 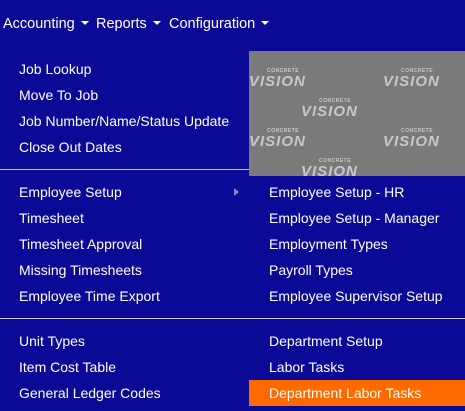 I want to click on menu-item-job-number-update: Job Number/Name/Status Update, so click(x=124, y=121).